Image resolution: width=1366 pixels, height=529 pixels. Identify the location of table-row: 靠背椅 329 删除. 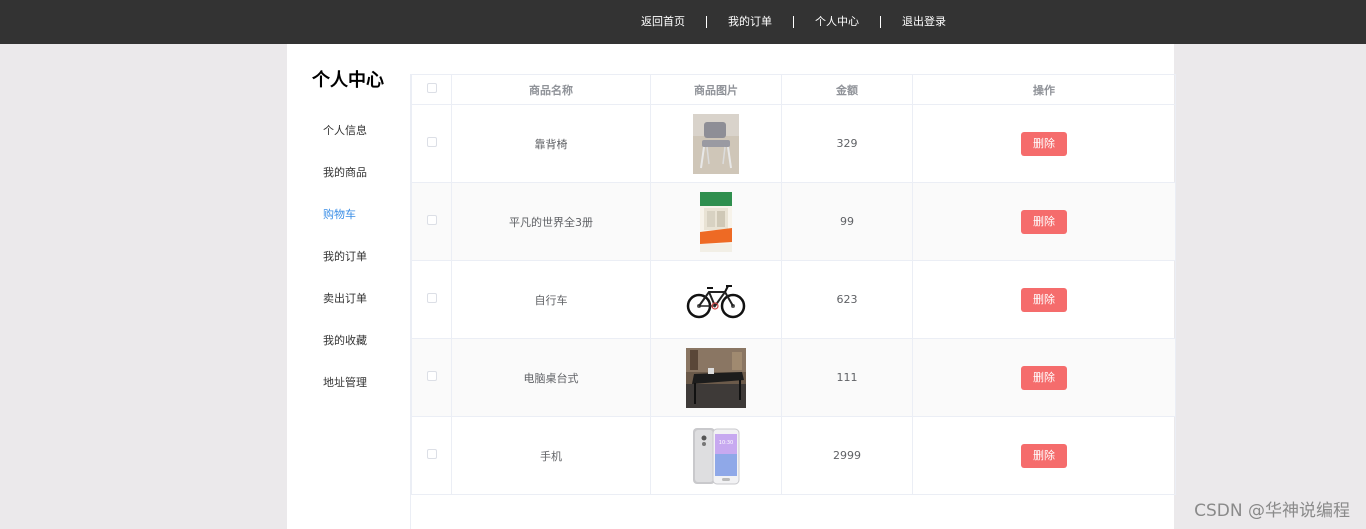
(793, 143).